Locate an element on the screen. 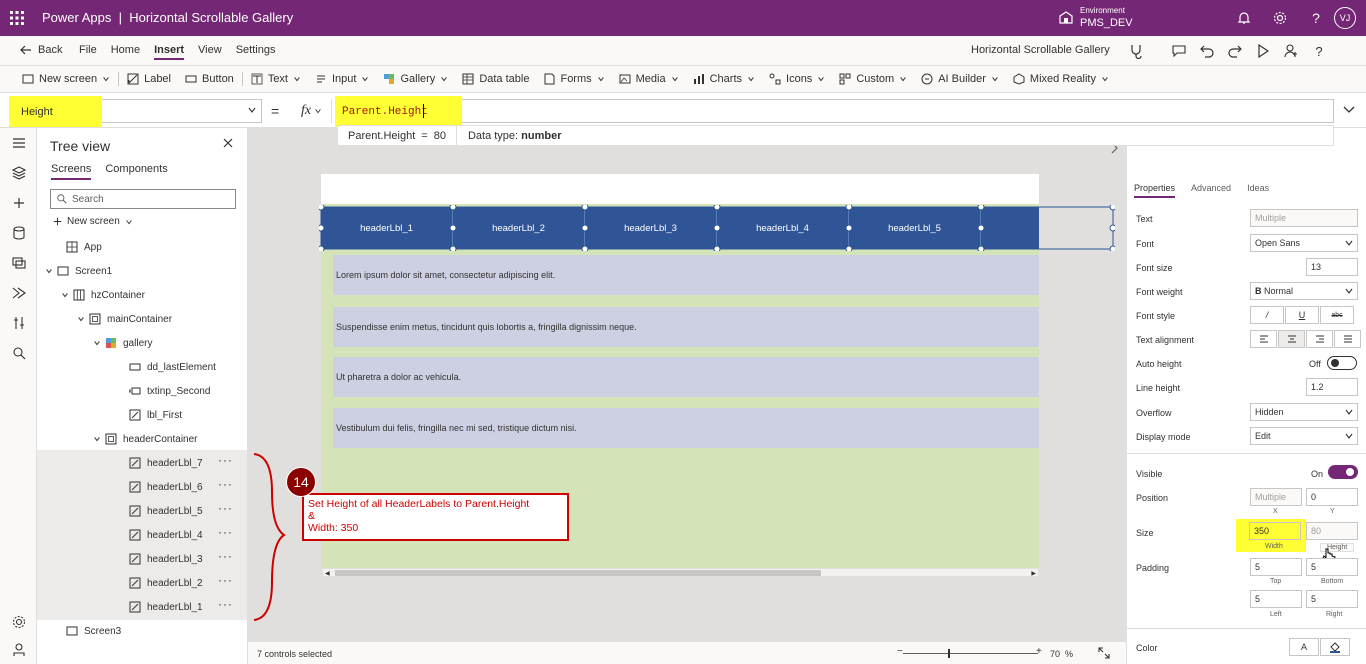 This screenshot has height=664, width=1366. tab-ideas: Ideas is located at coordinates (1258, 190).